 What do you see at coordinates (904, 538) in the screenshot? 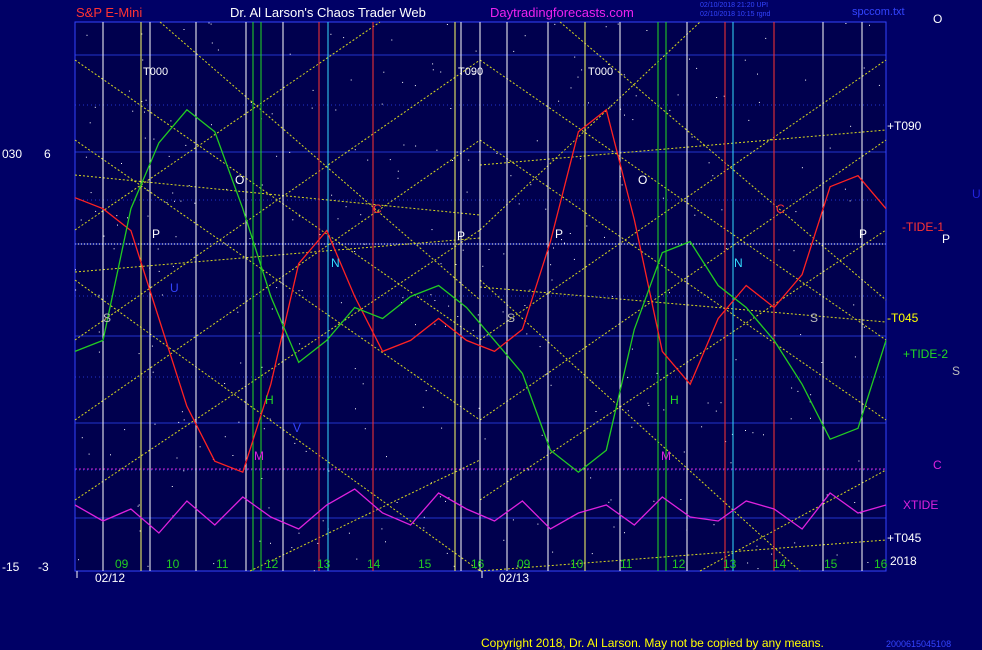
I see `right-label: +T045` at bounding box center [904, 538].